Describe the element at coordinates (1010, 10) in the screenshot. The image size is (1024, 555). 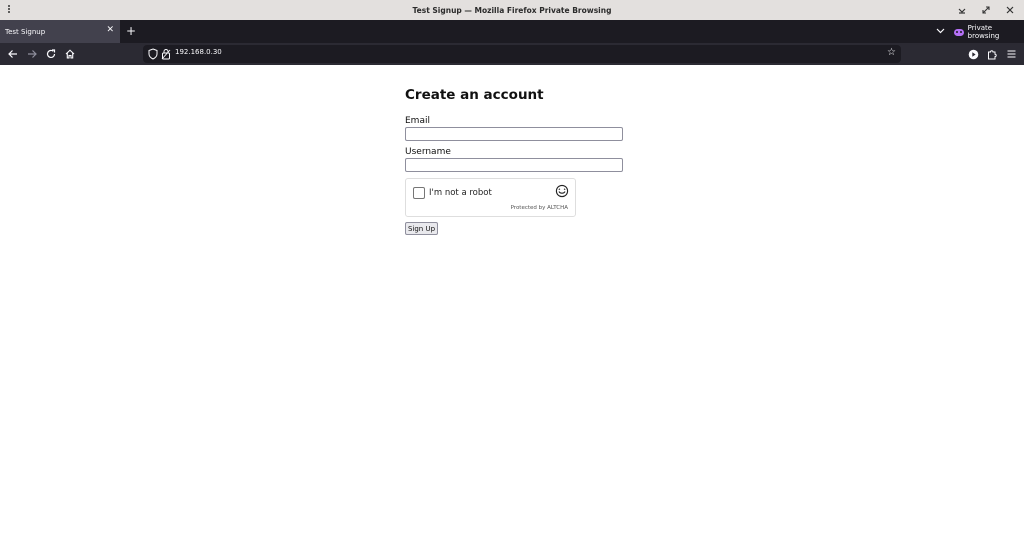
I see `close-window-icon` at that location.